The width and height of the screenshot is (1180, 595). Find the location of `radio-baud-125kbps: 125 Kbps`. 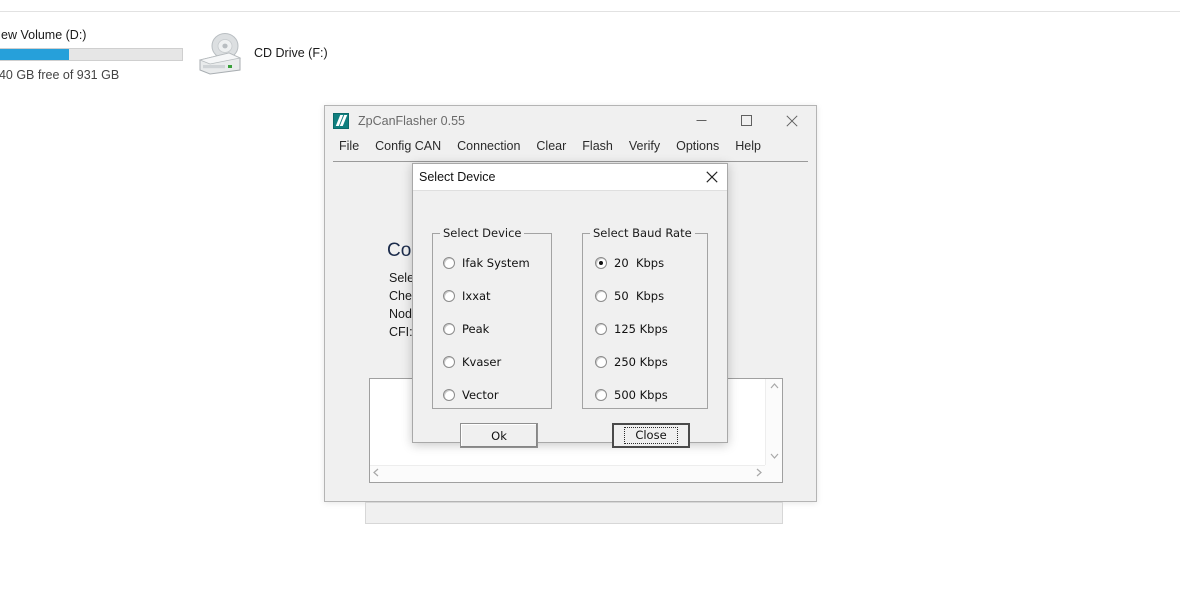

radio-baud-125kbps: 125 Kbps is located at coordinates (631, 329).